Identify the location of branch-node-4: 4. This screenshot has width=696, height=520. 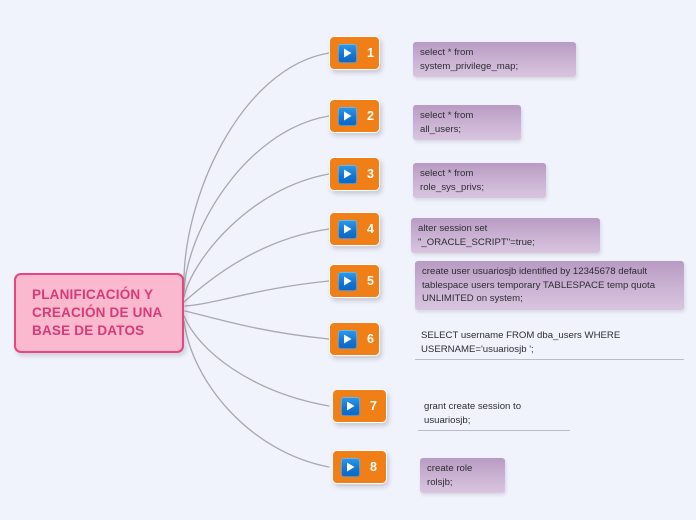
(354, 229).